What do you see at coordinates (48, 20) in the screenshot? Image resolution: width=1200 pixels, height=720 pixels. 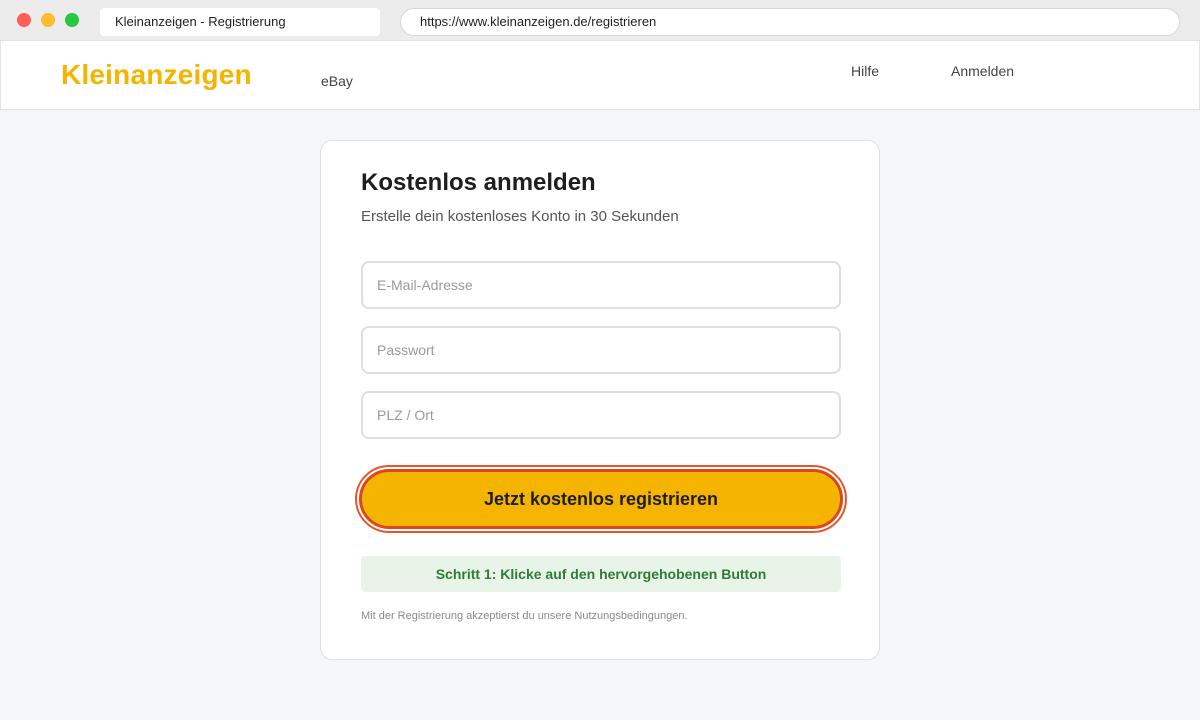 I see `minimize-window-icon` at bounding box center [48, 20].